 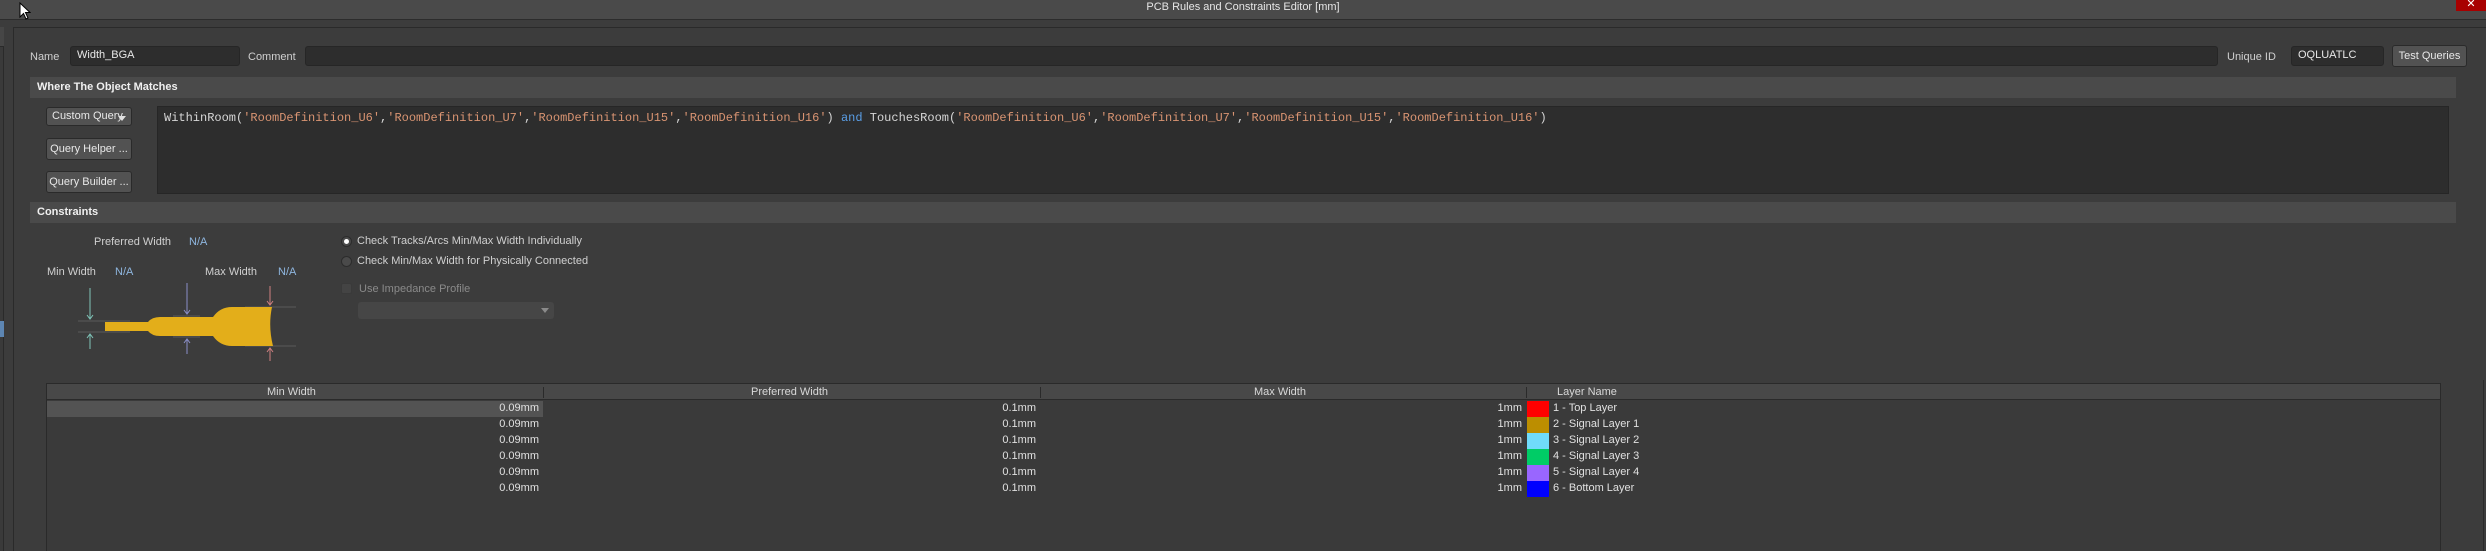 What do you see at coordinates (456, 310) in the screenshot?
I see `impedance-profile-dropdown` at bounding box center [456, 310].